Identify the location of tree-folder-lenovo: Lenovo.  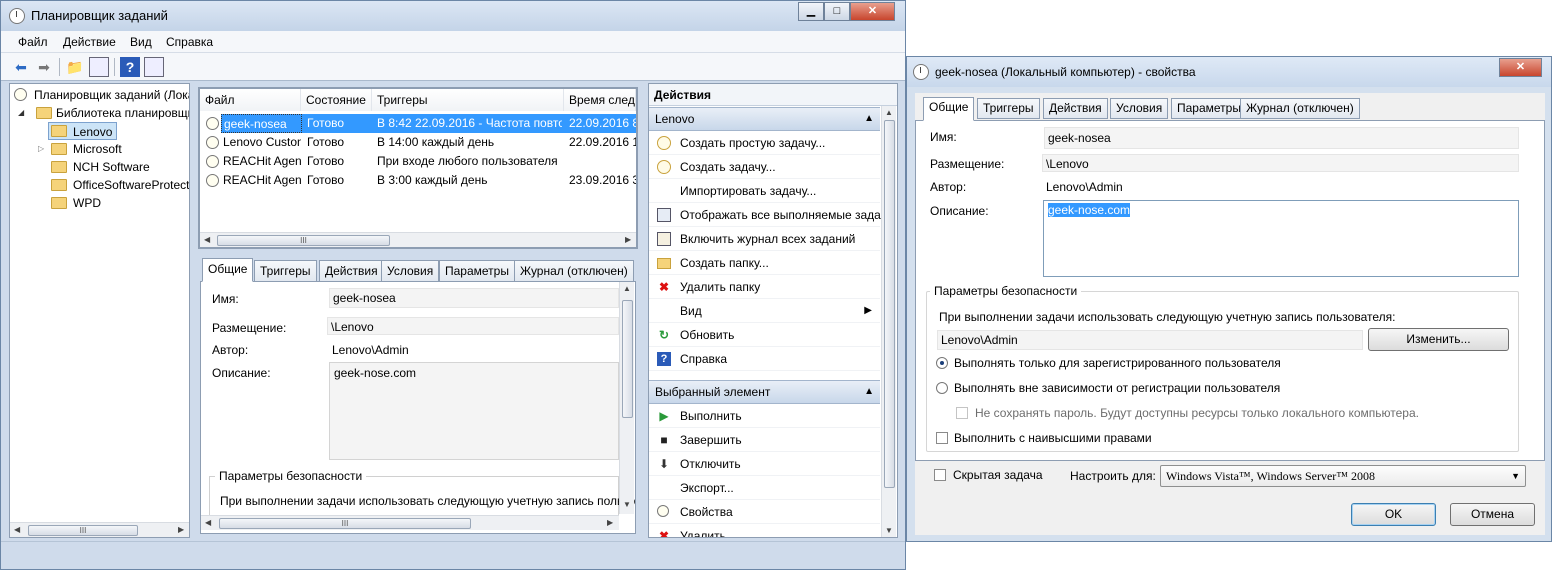
(82, 131).